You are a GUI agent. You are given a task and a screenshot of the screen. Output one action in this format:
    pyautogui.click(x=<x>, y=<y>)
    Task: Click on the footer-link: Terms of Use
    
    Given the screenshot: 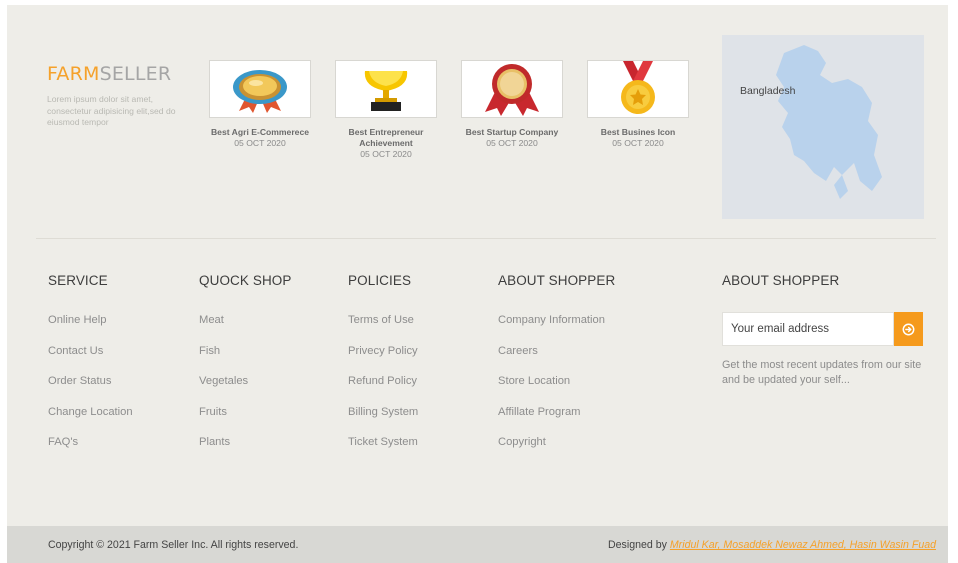 What is the action you would take?
    pyautogui.click(x=383, y=327)
    